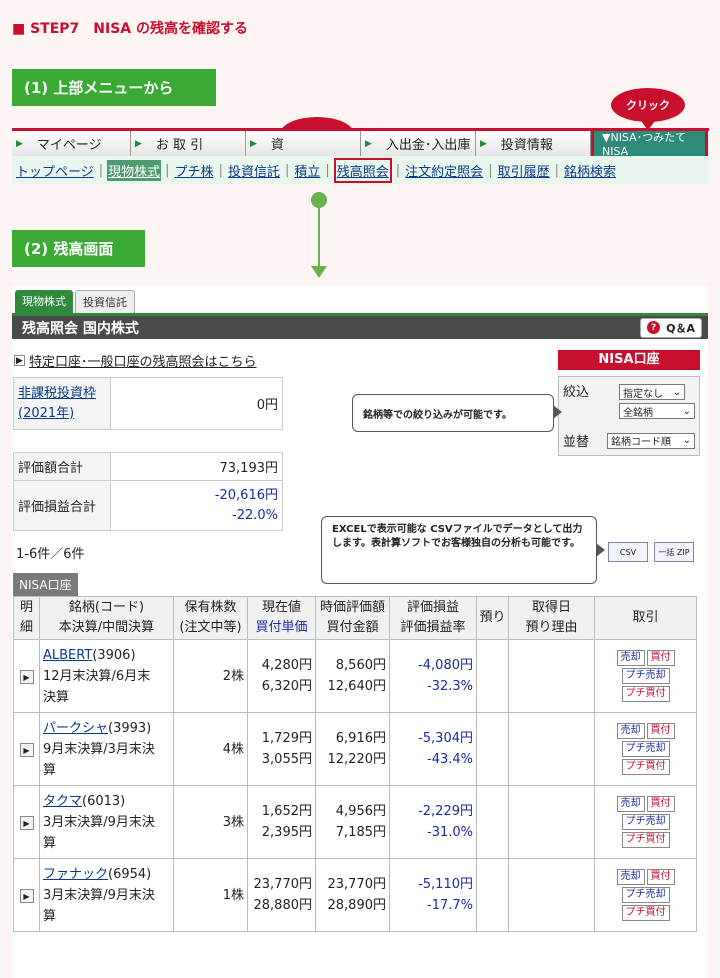  Describe the element at coordinates (62, 801) in the screenshot. I see `stock-name-link: タクマ` at that location.